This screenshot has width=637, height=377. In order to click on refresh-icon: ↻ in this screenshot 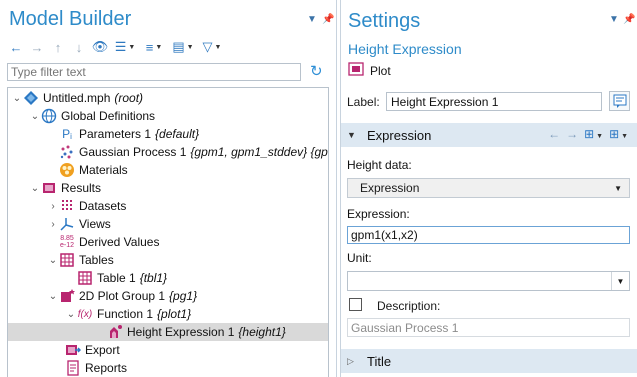, I will do `click(316, 71)`.